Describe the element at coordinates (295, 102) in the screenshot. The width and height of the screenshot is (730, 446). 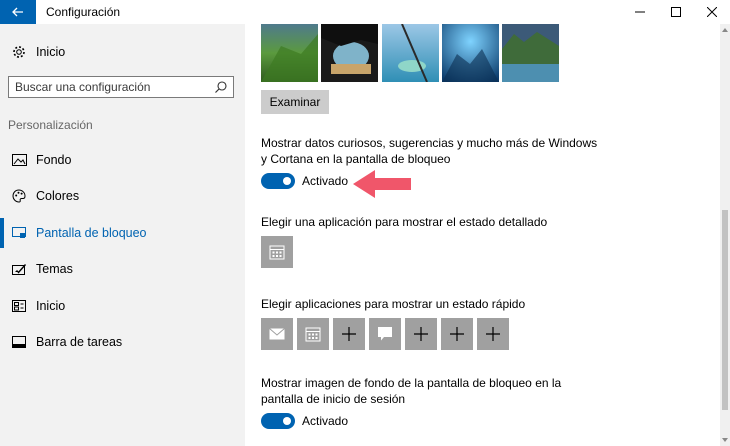
I see `browse-button: Examinar` at that location.